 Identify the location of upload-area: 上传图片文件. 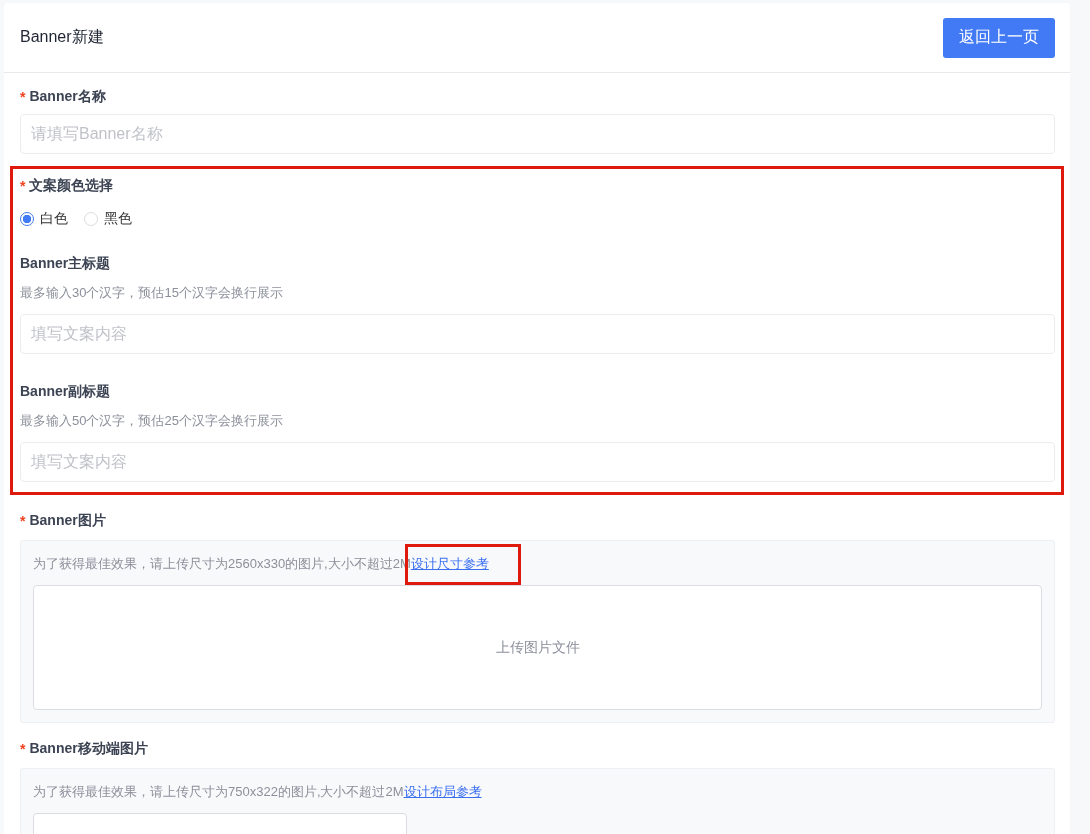
(537, 647).